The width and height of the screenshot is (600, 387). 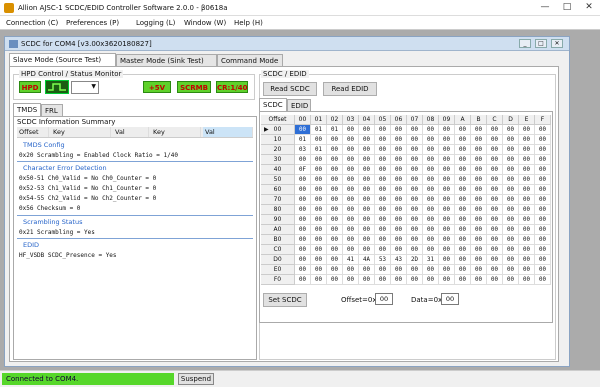 What do you see at coordinates (27, 110) in the screenshot?
I see `tab-tmds: TMDS` at bounding box center [27, 110].